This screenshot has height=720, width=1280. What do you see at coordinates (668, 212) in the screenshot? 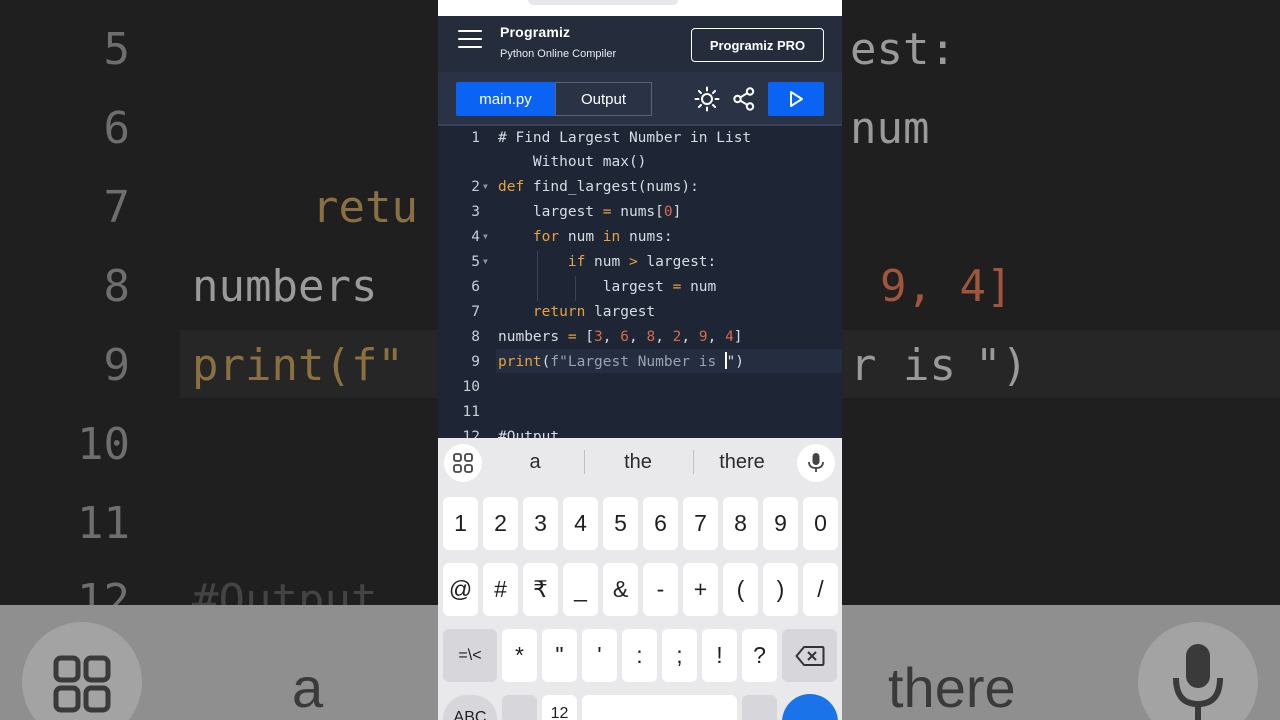
I see `code-number: 0` at bounding box center [668, 212].